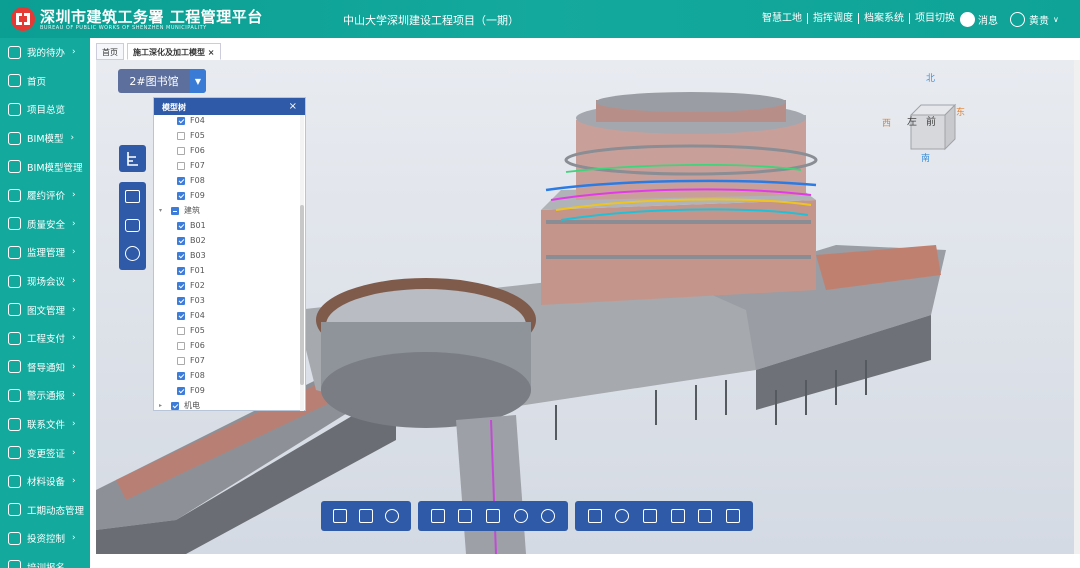  What do you see at coordinates (705, 516) in the screenshot?
I see `grid-icon` at bounding box center [705, 516].